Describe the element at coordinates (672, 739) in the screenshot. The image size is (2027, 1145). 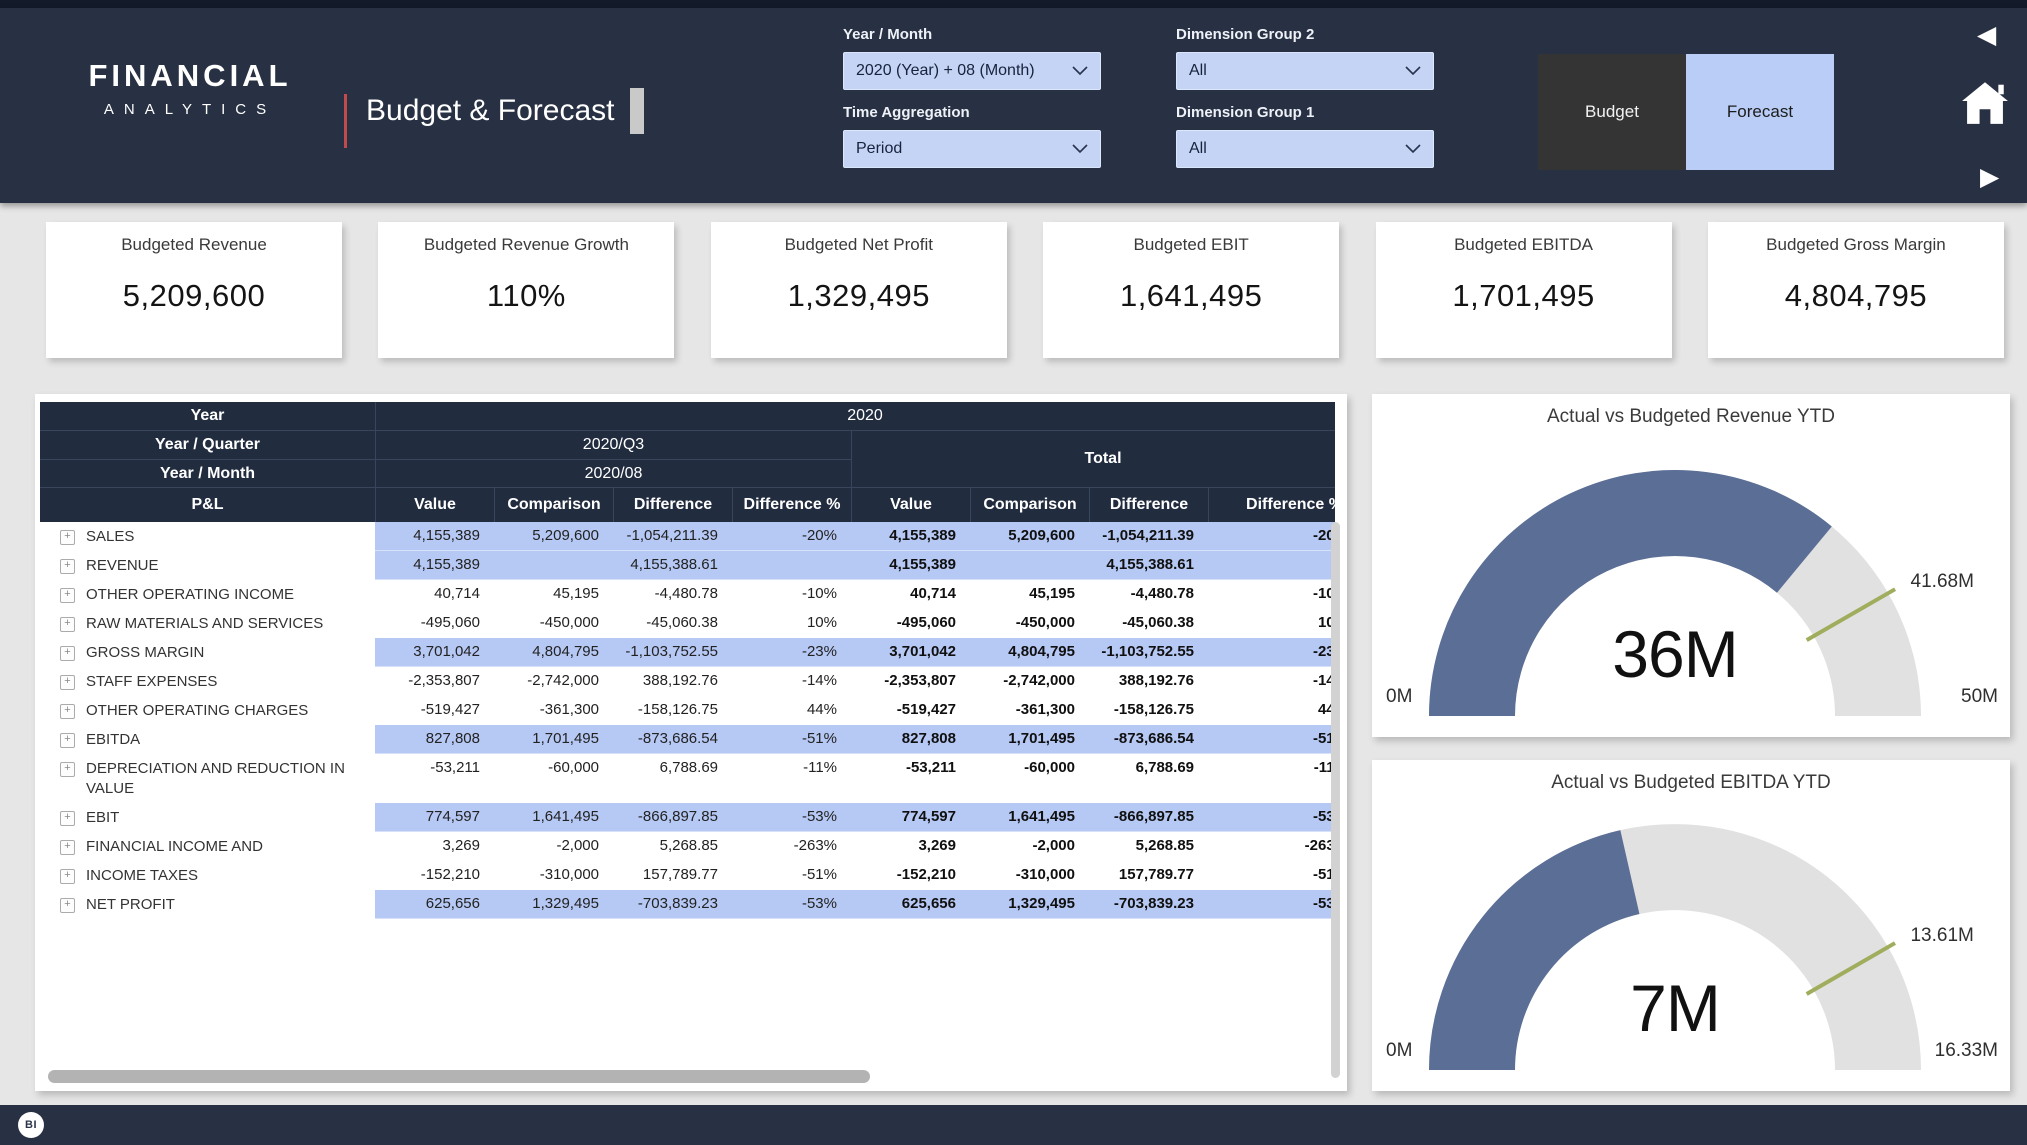
I see `table-cell: -873,686.54` at that location.